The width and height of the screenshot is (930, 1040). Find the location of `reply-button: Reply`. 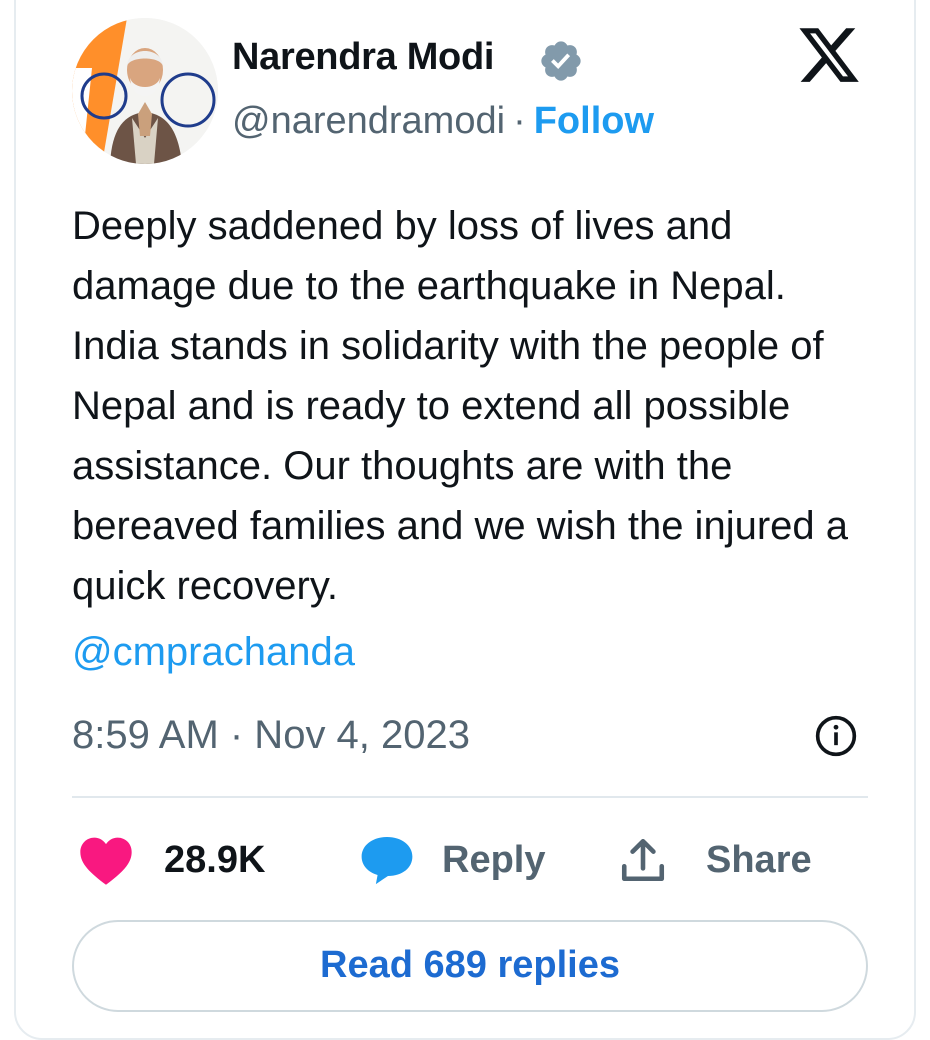

reply-button: Reply is located at coordinates (451, 860).